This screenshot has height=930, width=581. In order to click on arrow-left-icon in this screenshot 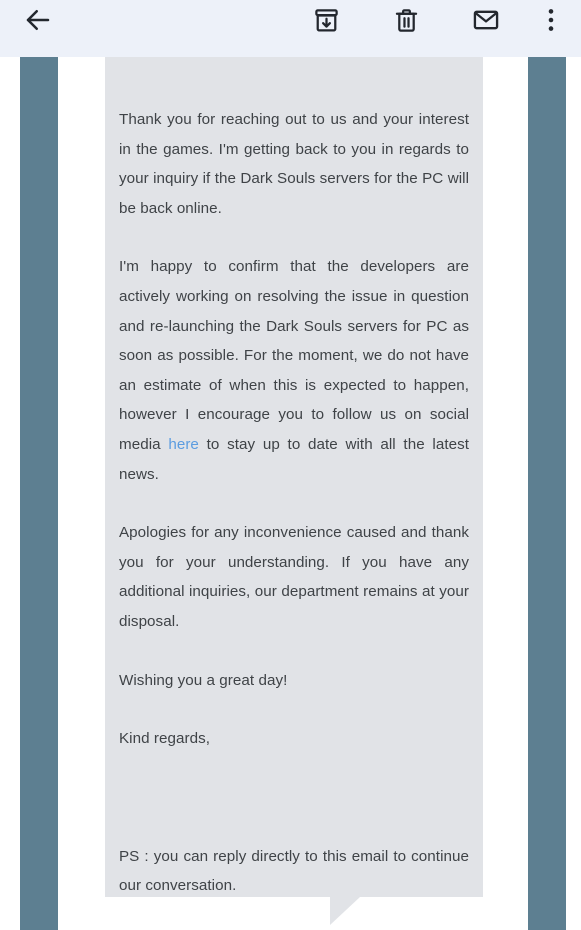, I will do `click(38, 20)`.